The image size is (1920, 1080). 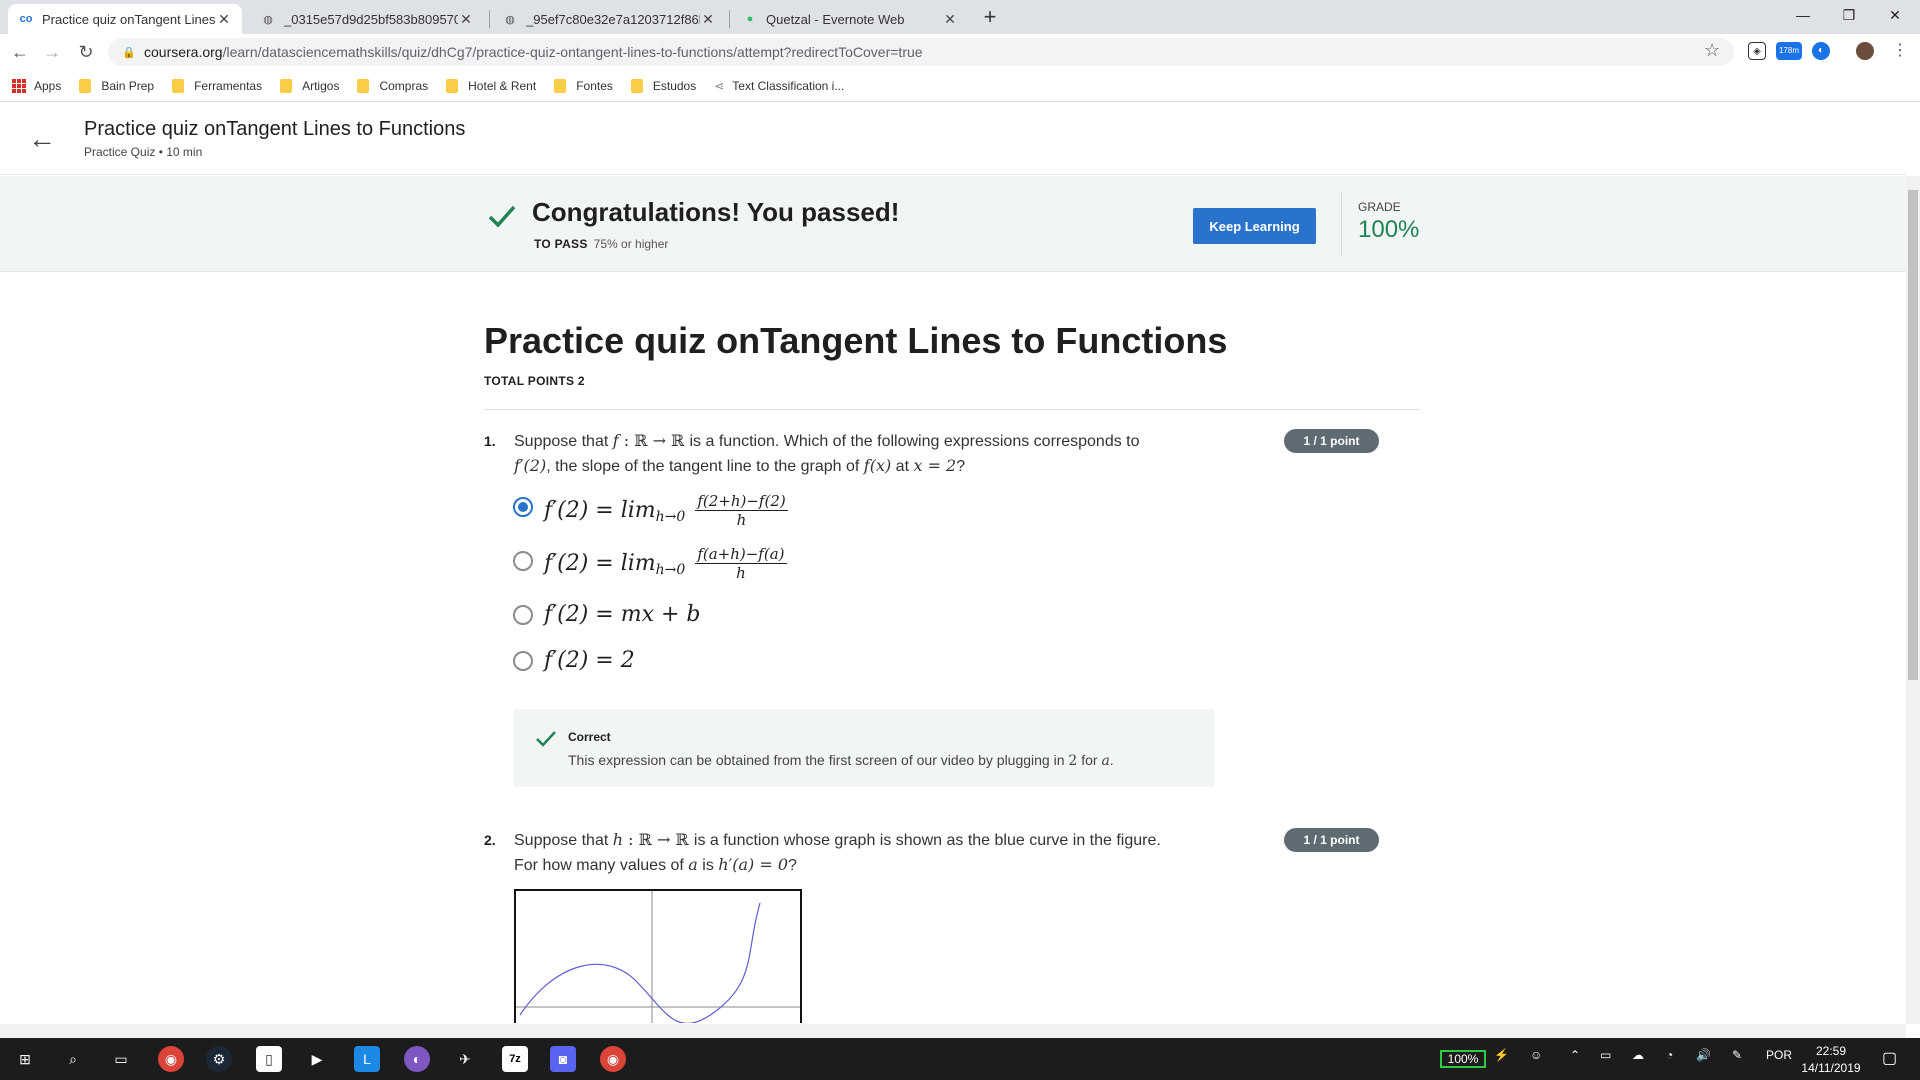 What do you see at coordinates (121, 1059) in the screenshot?
I see `task-view-icon: ▭` at bounding box center [121, 1059].